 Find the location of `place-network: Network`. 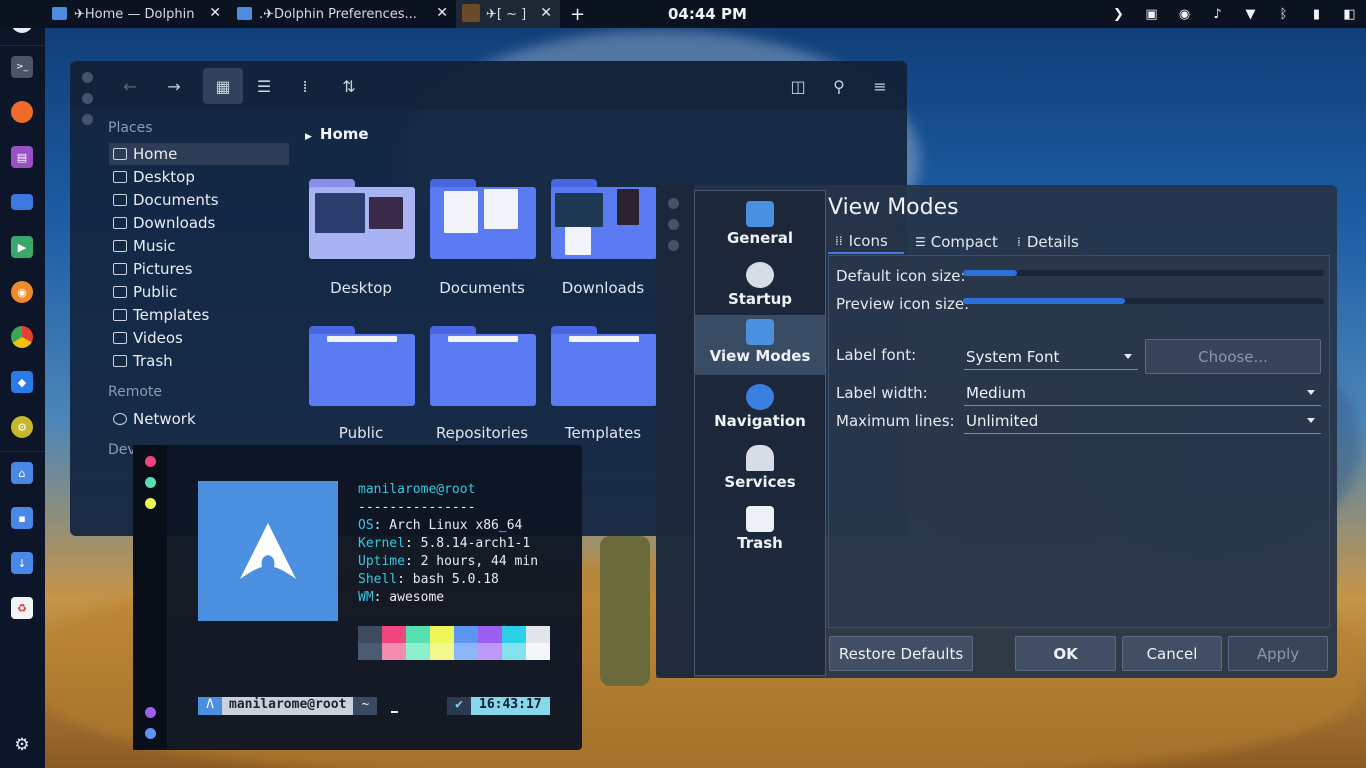

place-network: Network is located at coordinates (199, 419).